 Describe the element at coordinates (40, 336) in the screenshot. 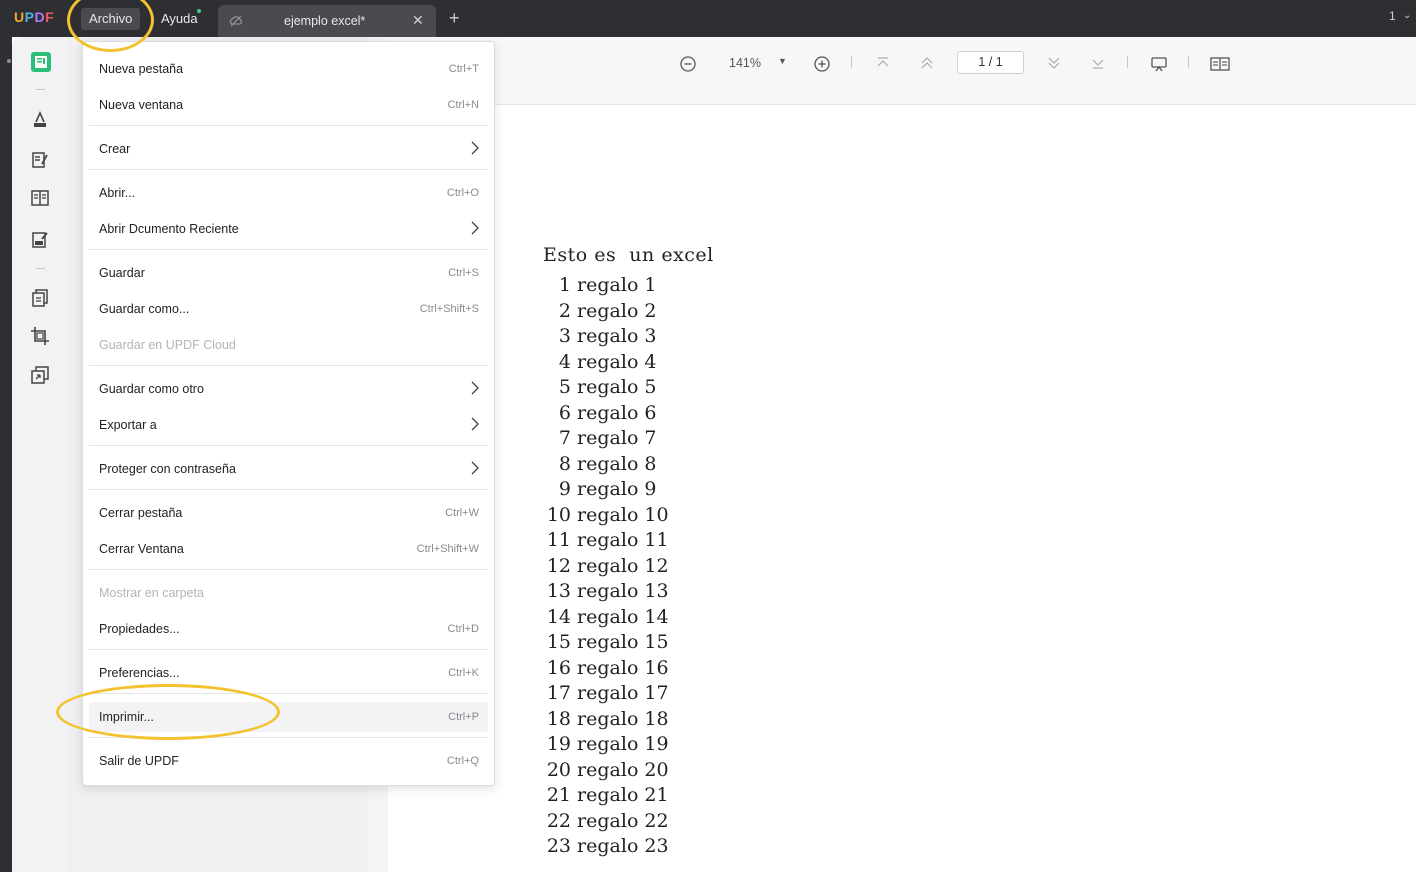

I see `crop-icon` at that location.